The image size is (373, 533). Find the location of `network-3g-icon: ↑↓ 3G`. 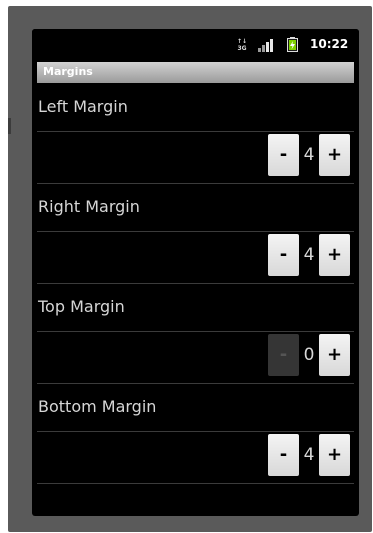

network-3g-icon: ↑↓ 3G is located at coordinates (242, 45).